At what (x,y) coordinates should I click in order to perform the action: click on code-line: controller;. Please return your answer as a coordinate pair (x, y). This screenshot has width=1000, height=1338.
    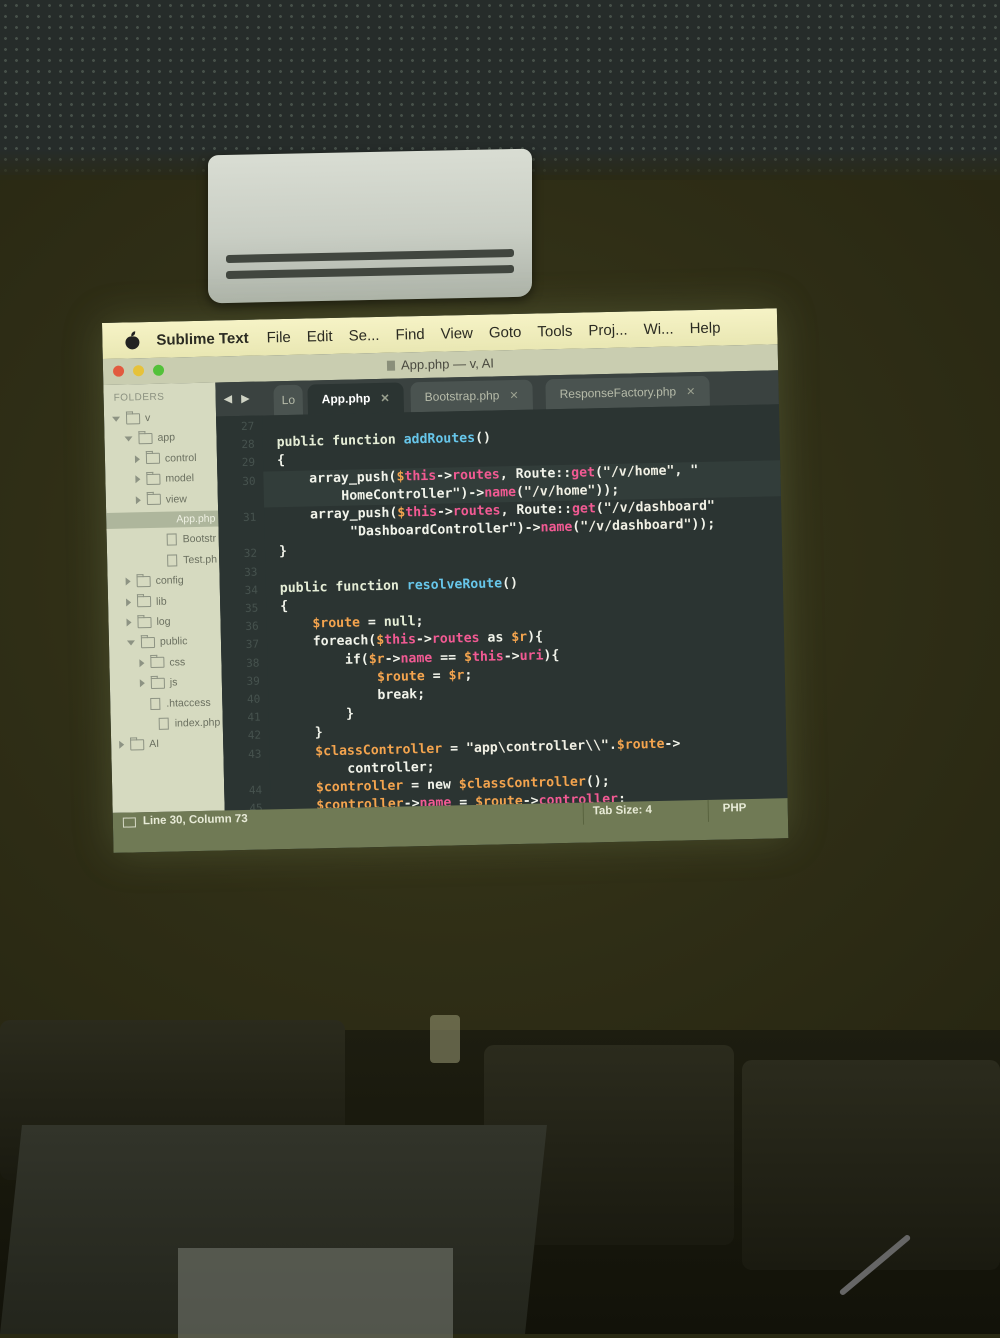
    Looking at the image, I should click on (359, 768).